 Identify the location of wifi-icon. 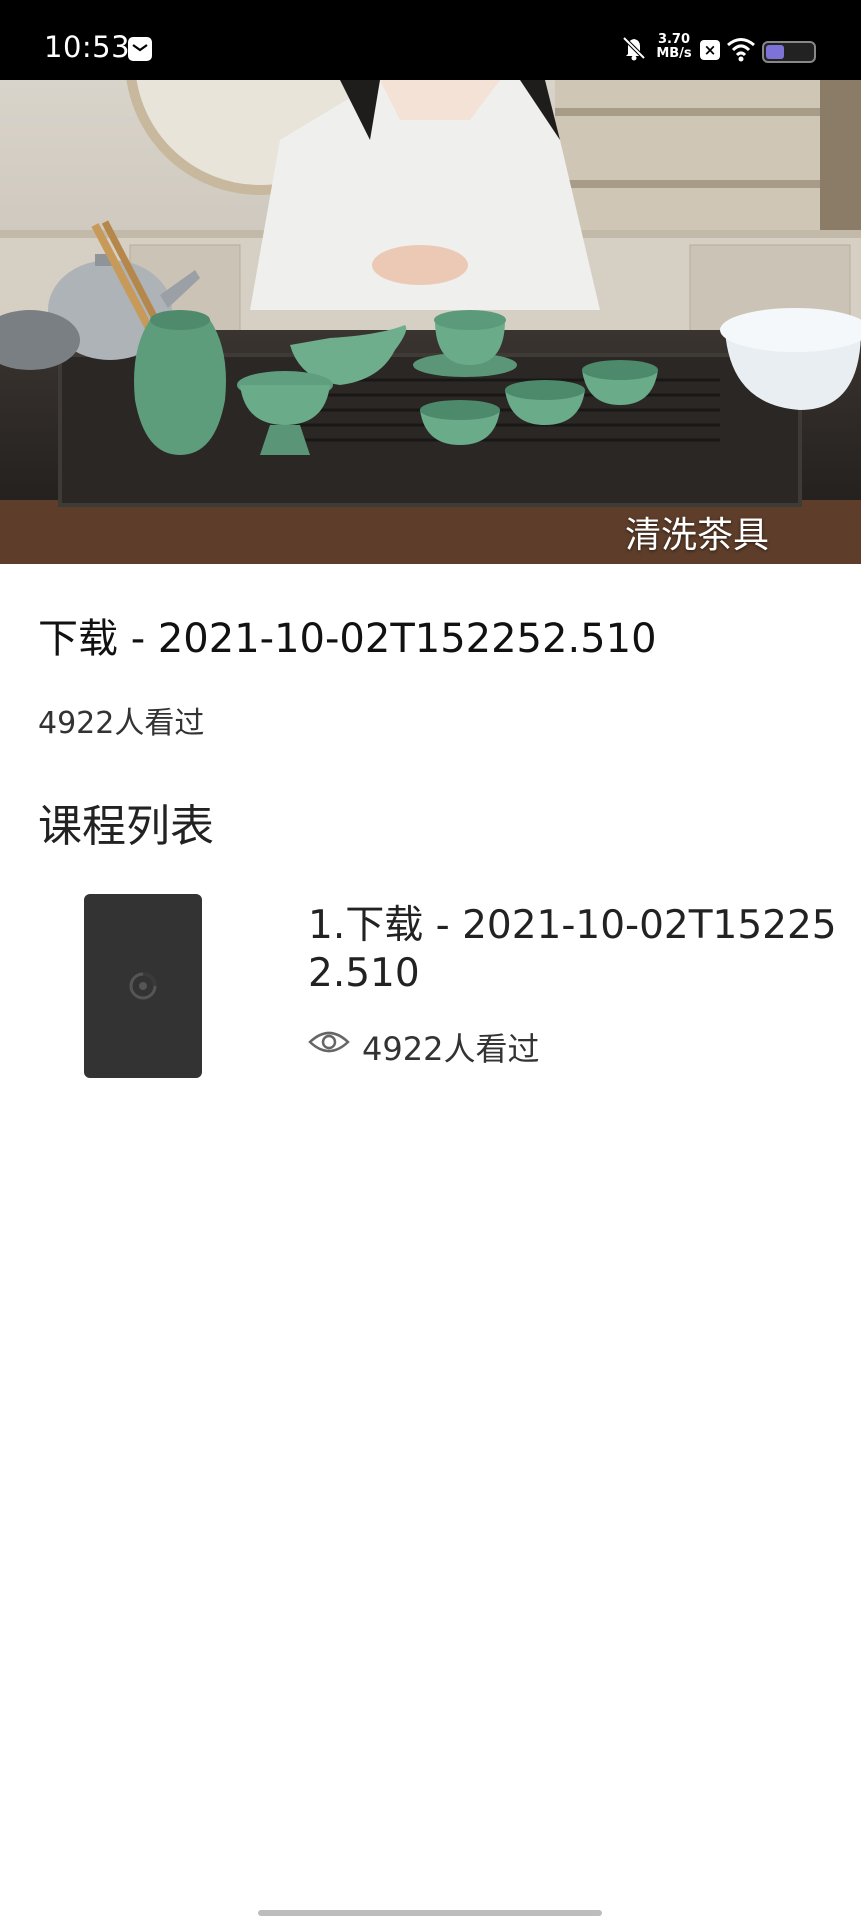
(741, 51).